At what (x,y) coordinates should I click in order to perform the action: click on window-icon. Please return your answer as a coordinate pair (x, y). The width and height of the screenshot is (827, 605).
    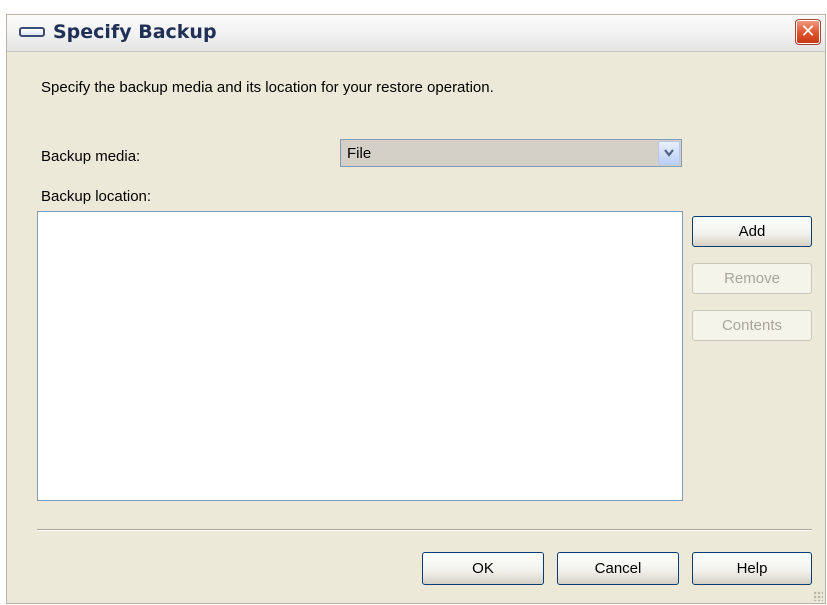
    Looking at the image, I should click on (32, 32).